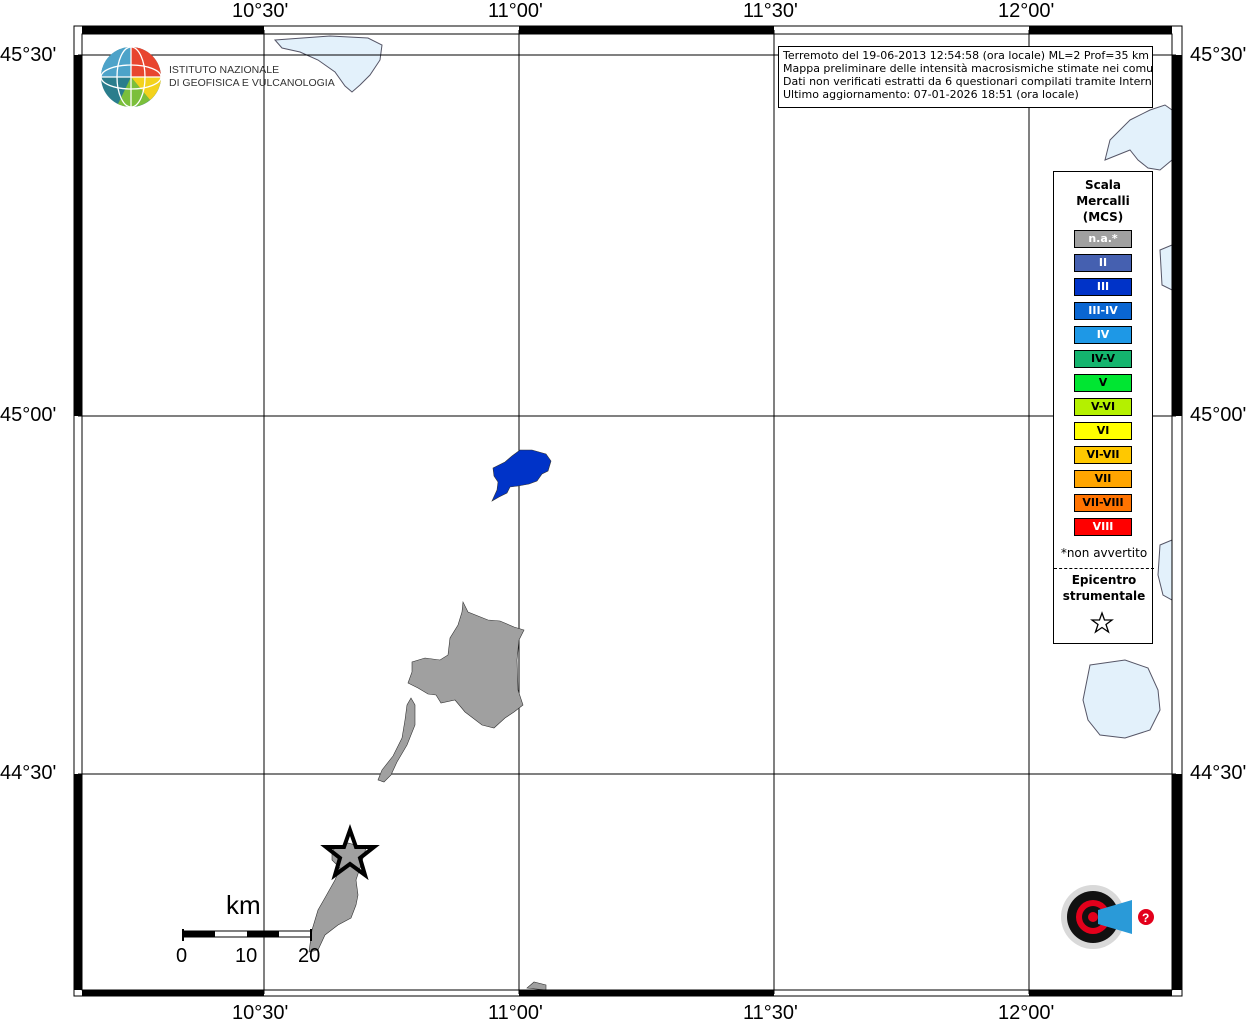 This screenshot has width=1255, height=1025. What do you see at coordinates (1121, 699) in the screenshot?
I see `lagoon-comacchio` at bounding box center [1121, 699].